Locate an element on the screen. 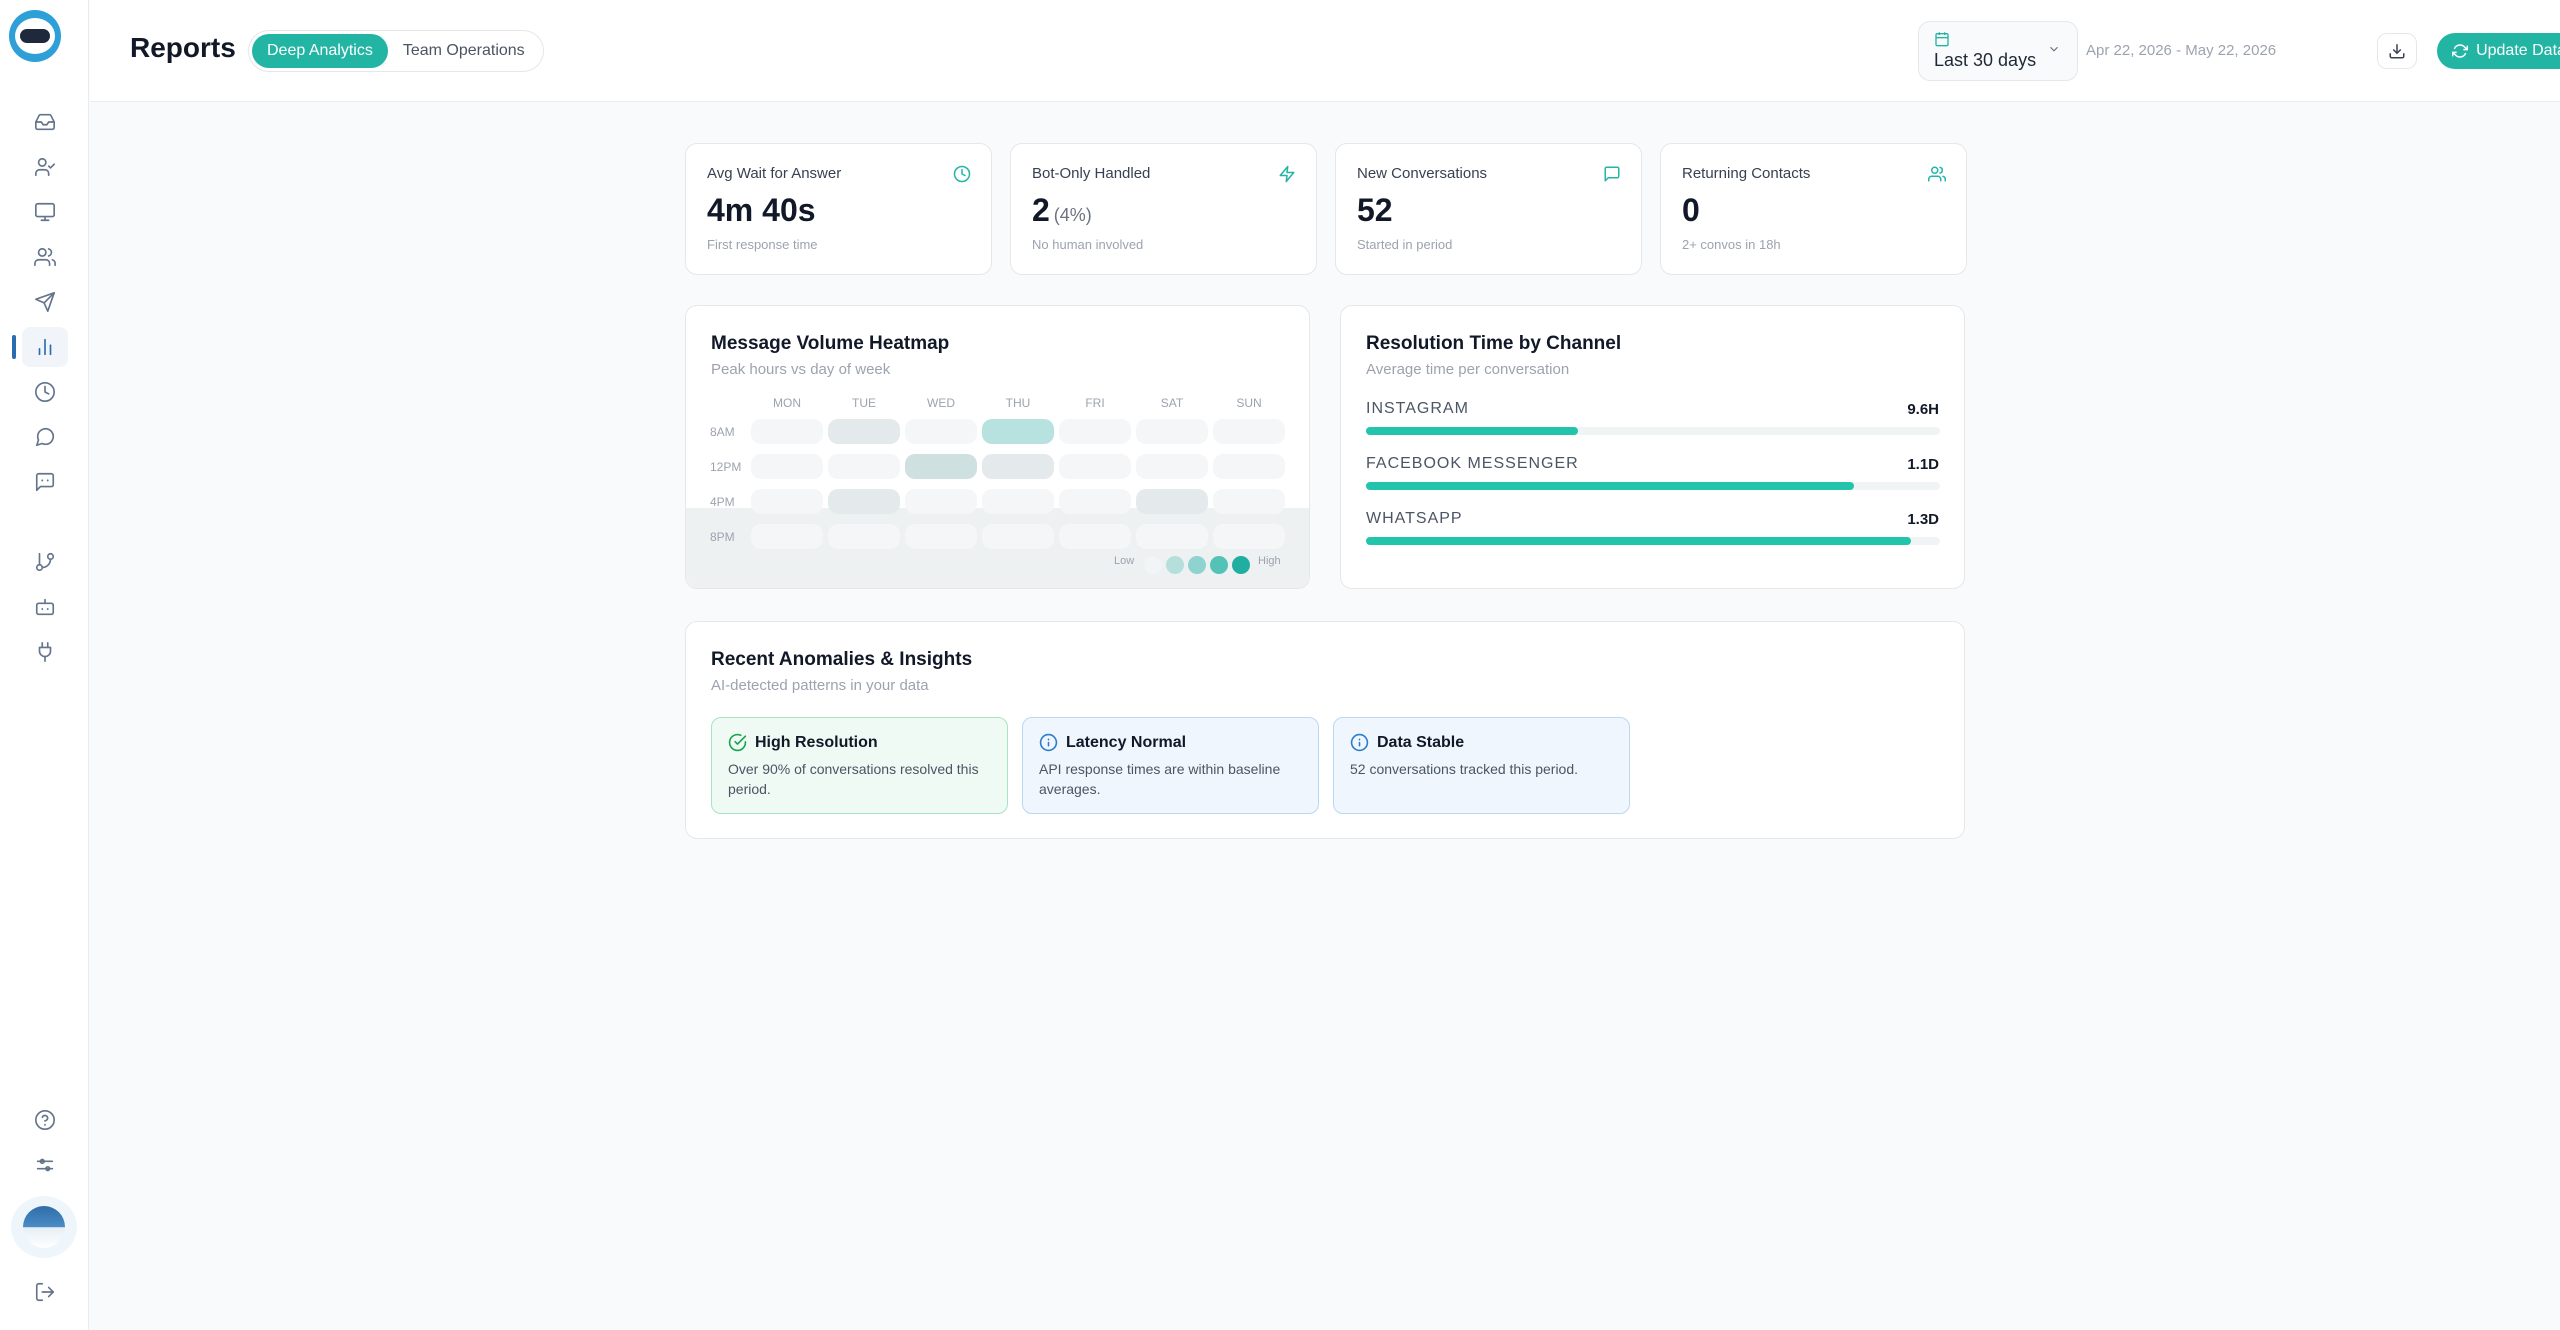  stat-label: New Conversations is located at coordinates (1422, 173).